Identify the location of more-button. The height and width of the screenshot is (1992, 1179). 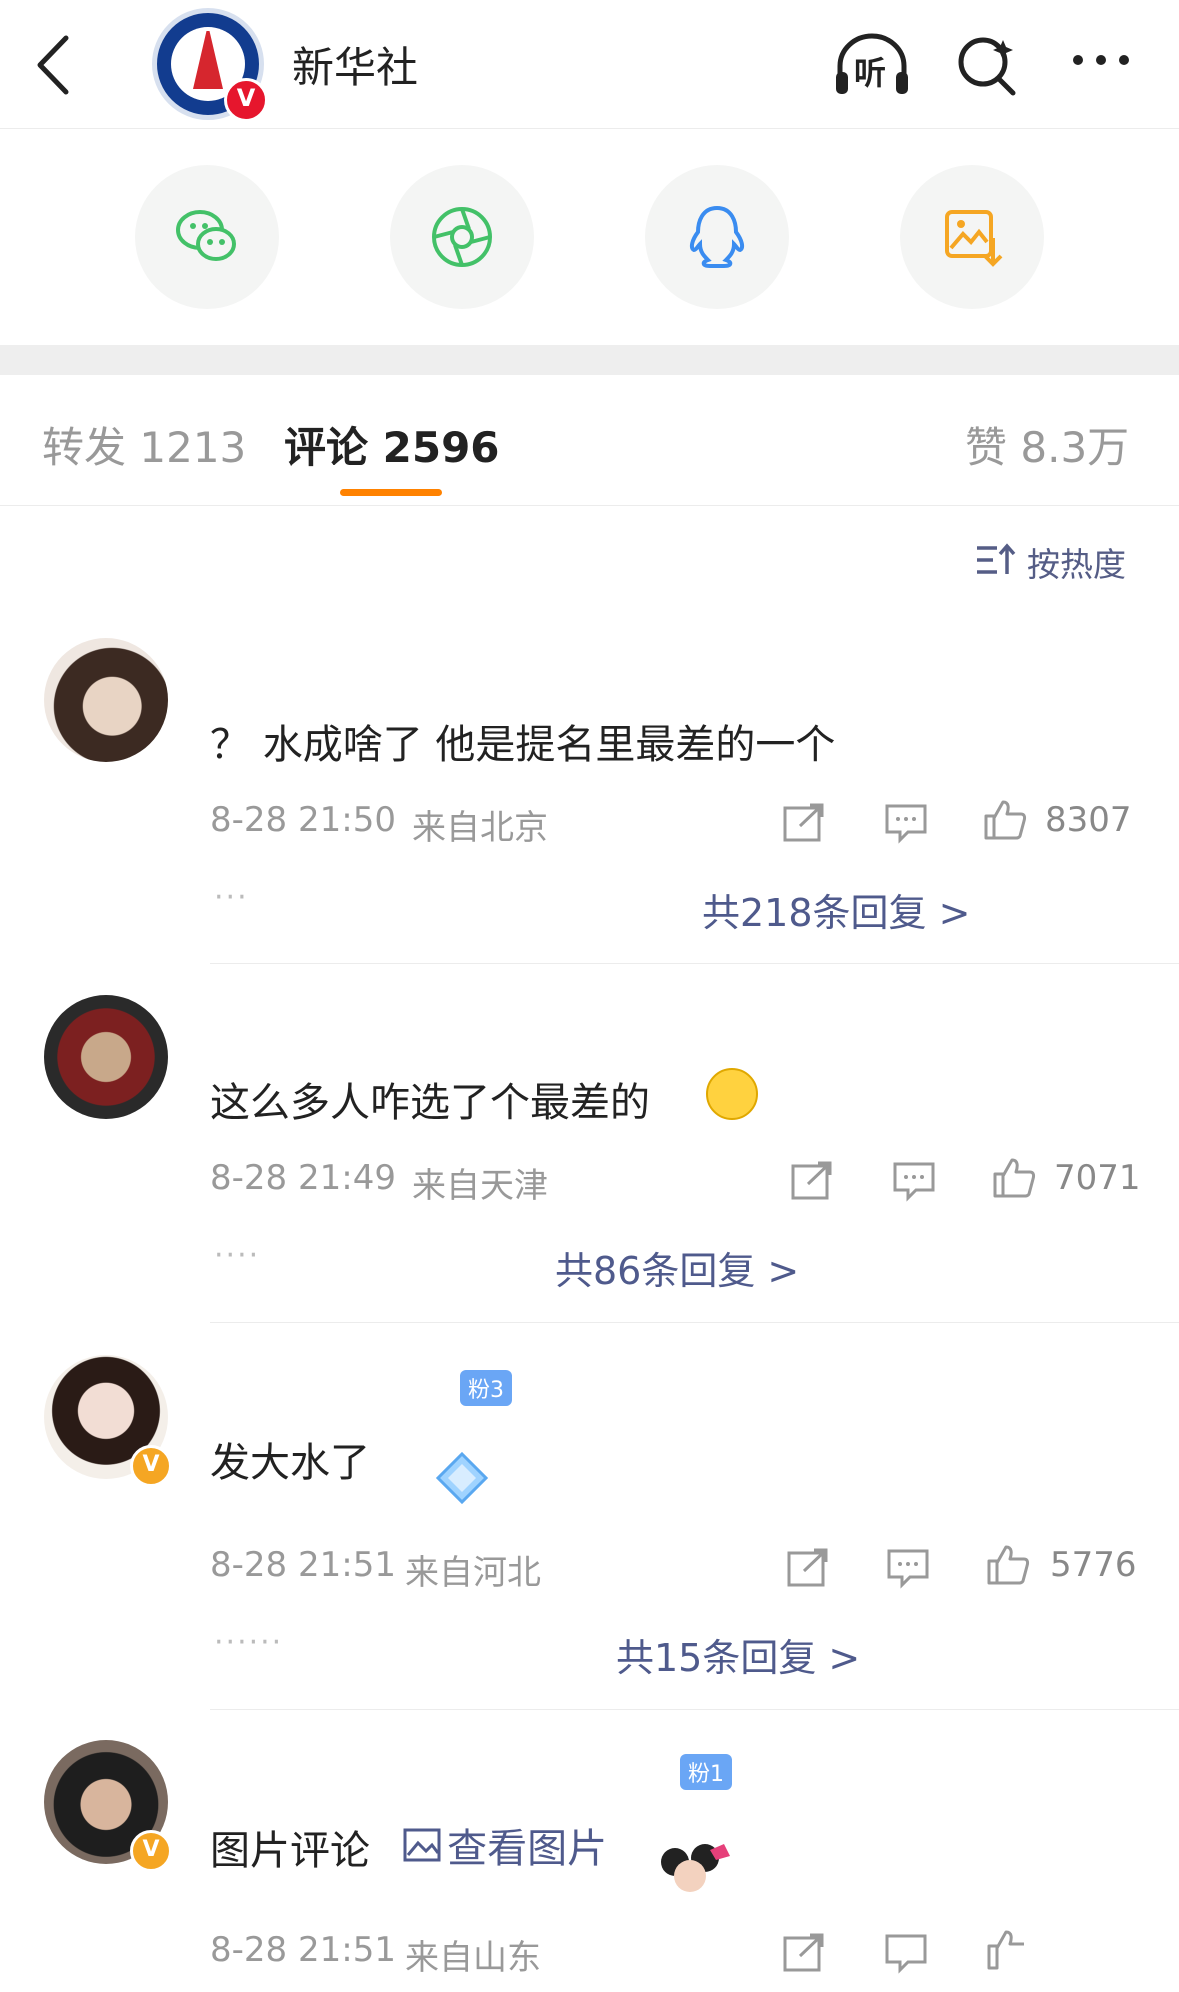
(1101, 65).